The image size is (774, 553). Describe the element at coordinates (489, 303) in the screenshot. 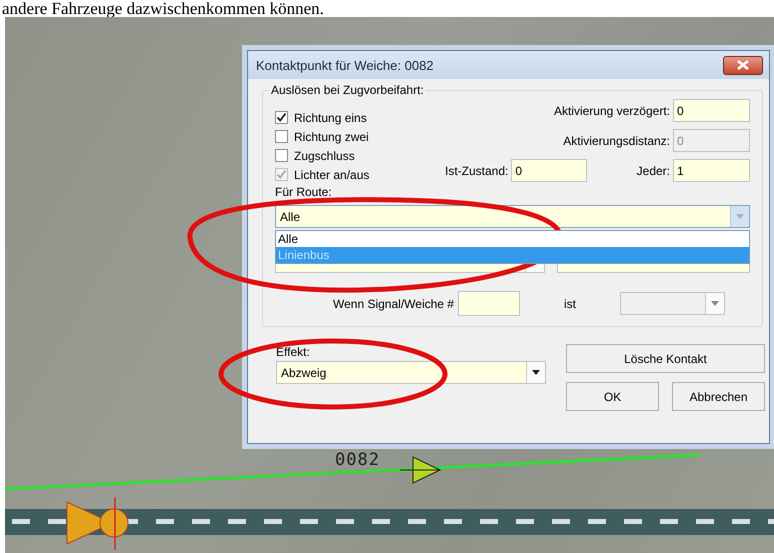

I see `input-field` at that location.